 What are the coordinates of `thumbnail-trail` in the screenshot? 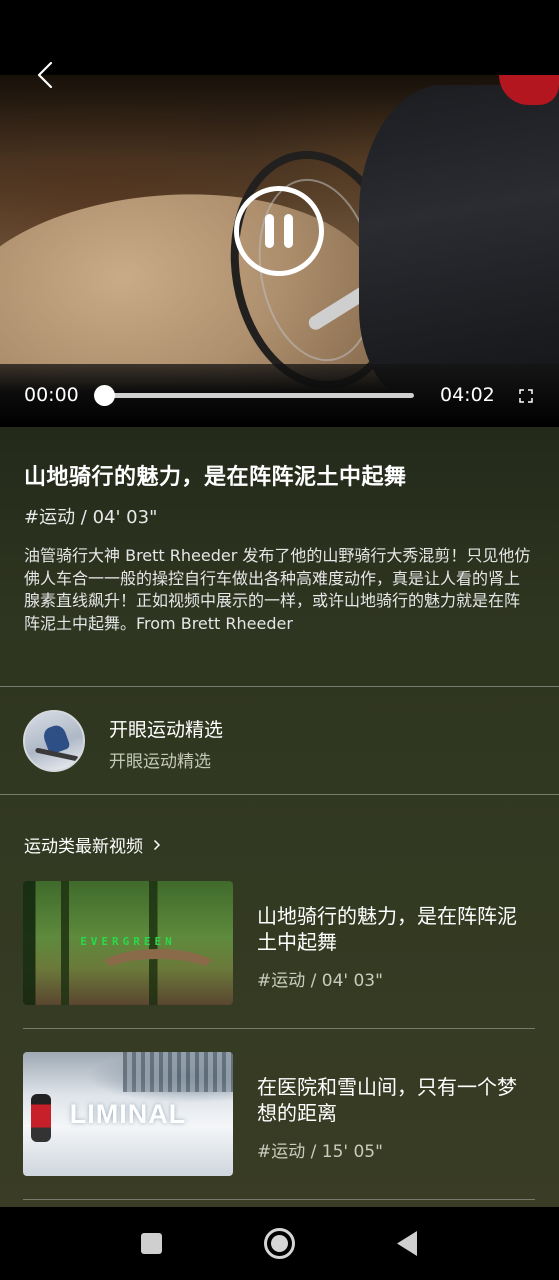 It's located at (158, 974).